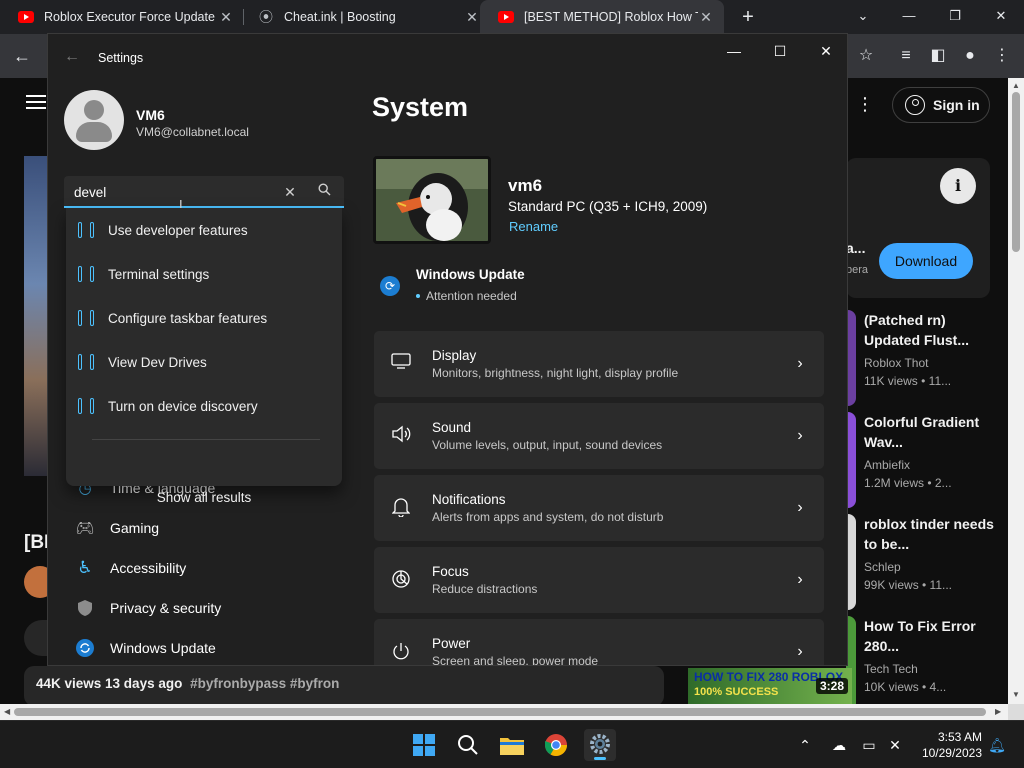 This screenshot has height=768, width=1024. What do you see at coordinates (401, 364) in the screenshot?
I see `monitor-icon` at bounding box center [401, 364].